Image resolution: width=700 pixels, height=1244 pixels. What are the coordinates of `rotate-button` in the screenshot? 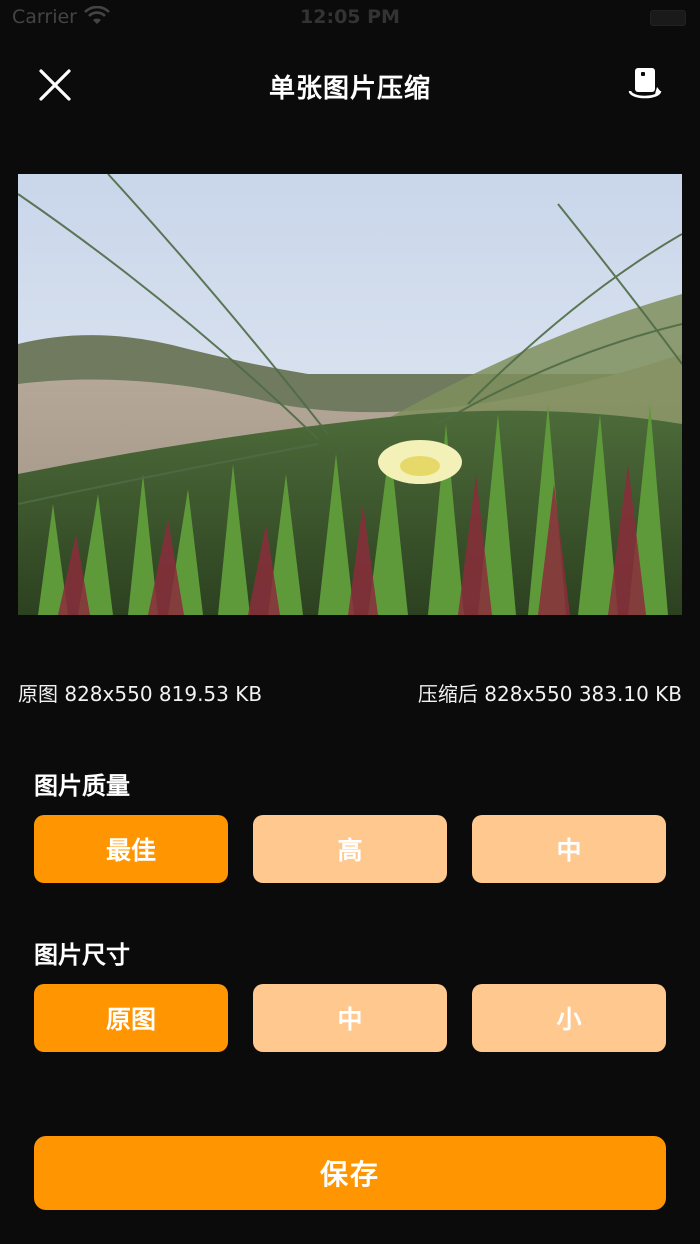 It's located at (645, 85).